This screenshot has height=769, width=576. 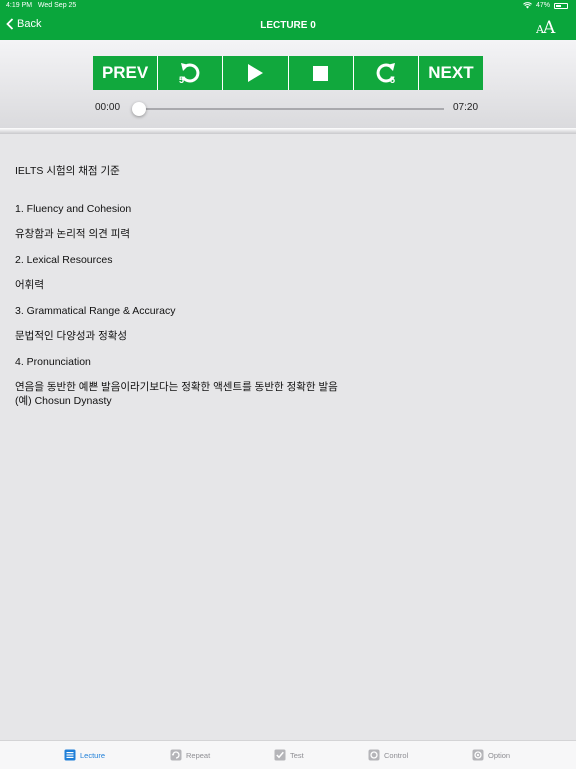 I want to click on player-divider, so click(x=288, y=131).